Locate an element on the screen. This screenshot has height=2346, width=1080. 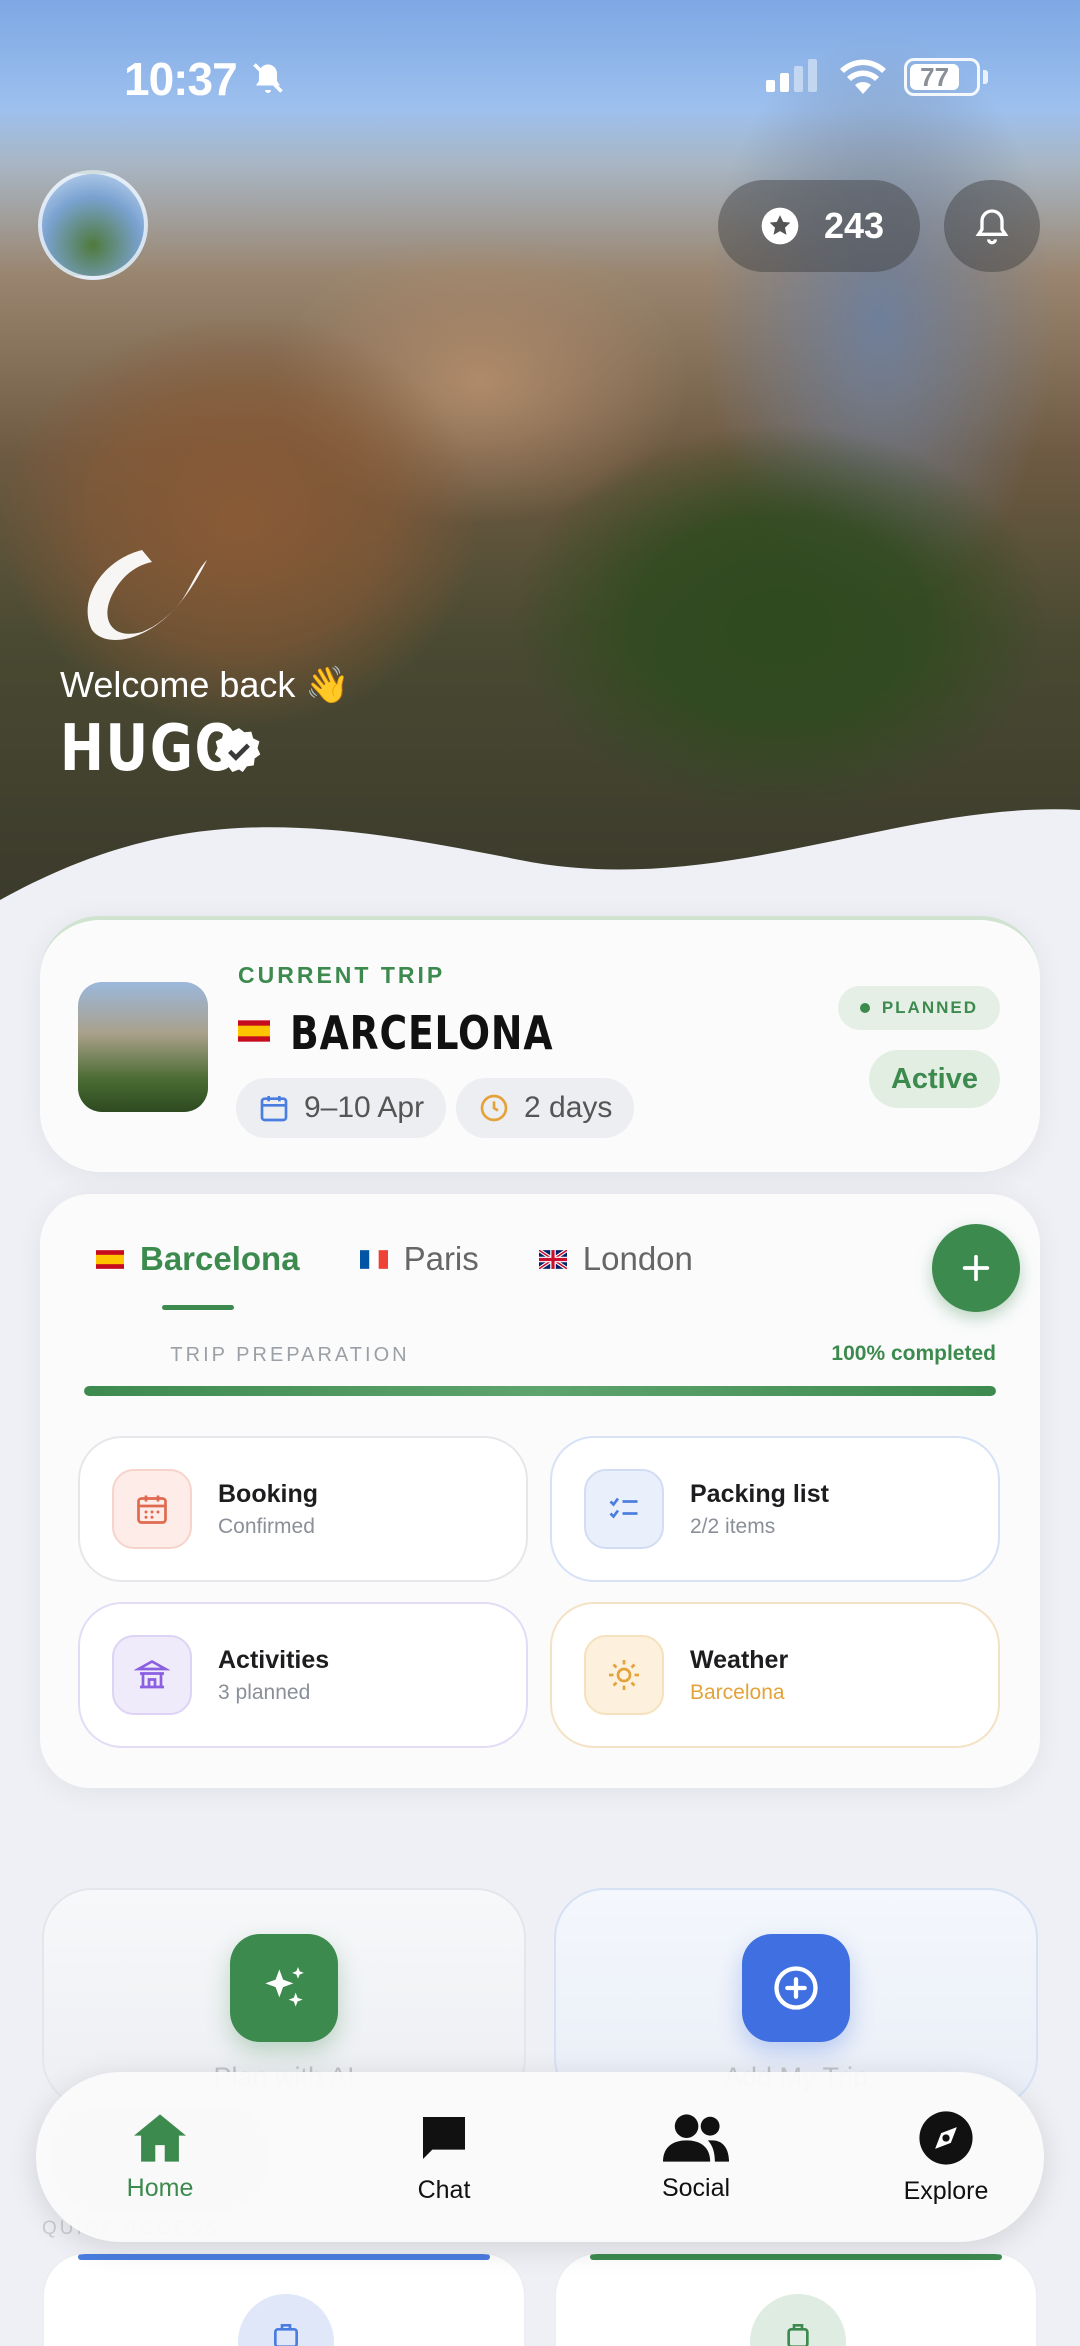
preparation-progress-fill is located at coordinates (540, 1391).